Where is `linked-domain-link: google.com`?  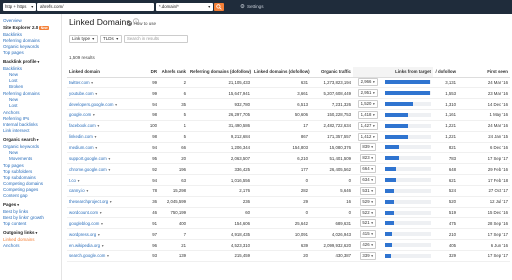 linked-domain-link: google.com is located at coordinates (80, 114).